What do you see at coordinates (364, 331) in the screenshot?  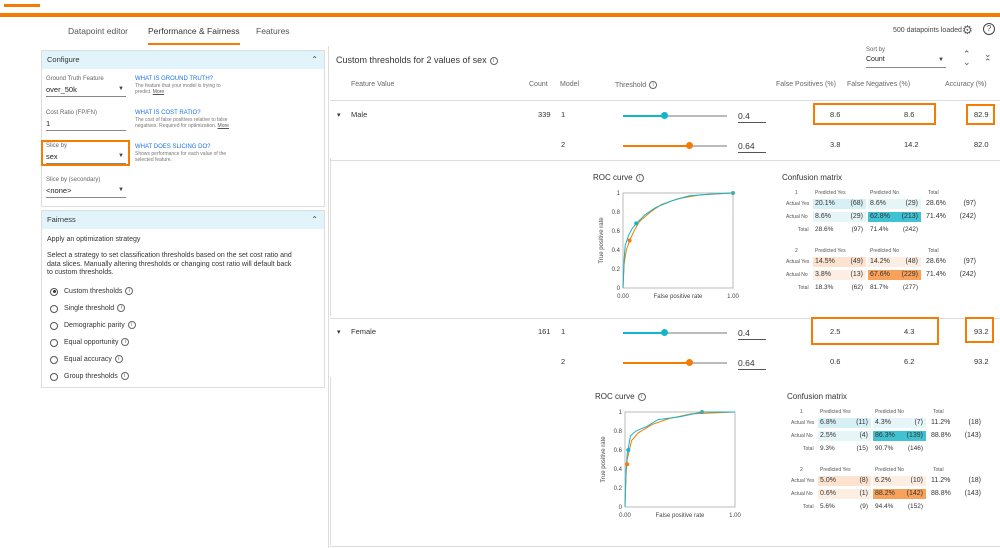 I see `feature-value: Female` at bounding box center [364, 331].